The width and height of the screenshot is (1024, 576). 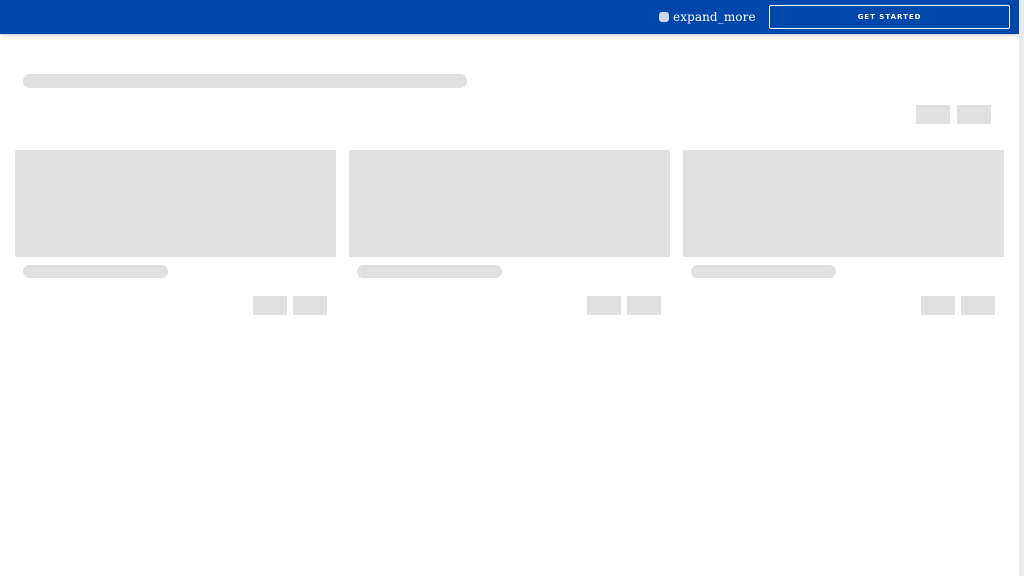 I want to click on expand-menu-toggle: expand_more, so click(x=707, y=17).